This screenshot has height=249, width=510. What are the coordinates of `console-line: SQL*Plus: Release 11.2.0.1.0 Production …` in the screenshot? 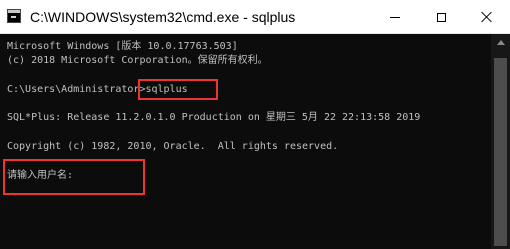 It's located at (214, 117).